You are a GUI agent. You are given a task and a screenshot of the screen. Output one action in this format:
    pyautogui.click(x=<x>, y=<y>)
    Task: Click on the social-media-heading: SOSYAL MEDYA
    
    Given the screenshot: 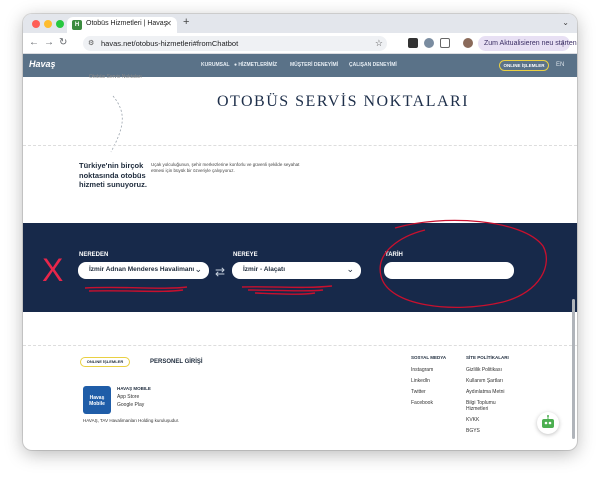 What is the action you would take?
    pyautogui.click(x=429, y=357)
    